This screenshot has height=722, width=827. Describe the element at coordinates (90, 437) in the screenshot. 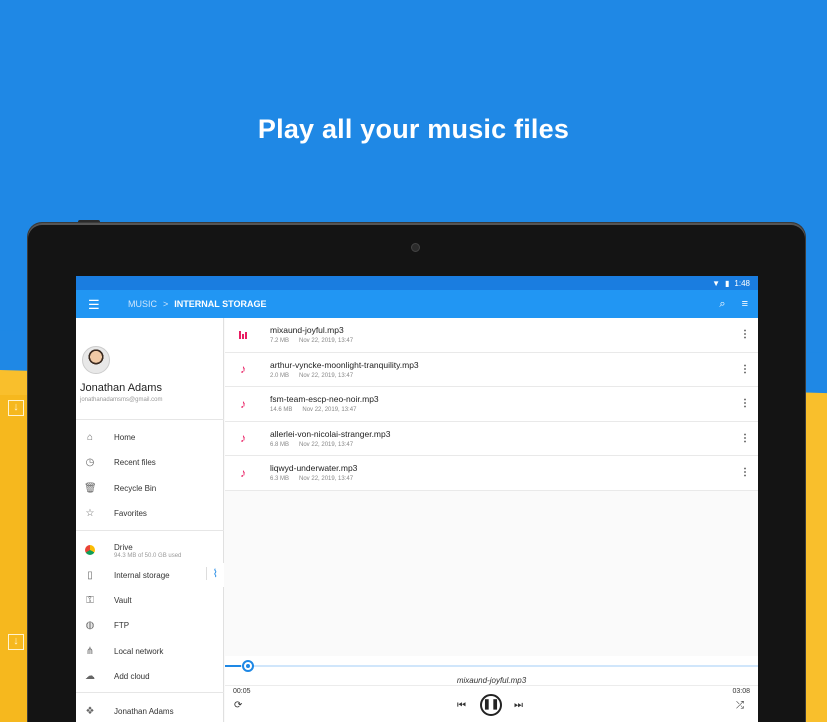

I see `home-icon: ⌂` at that location.